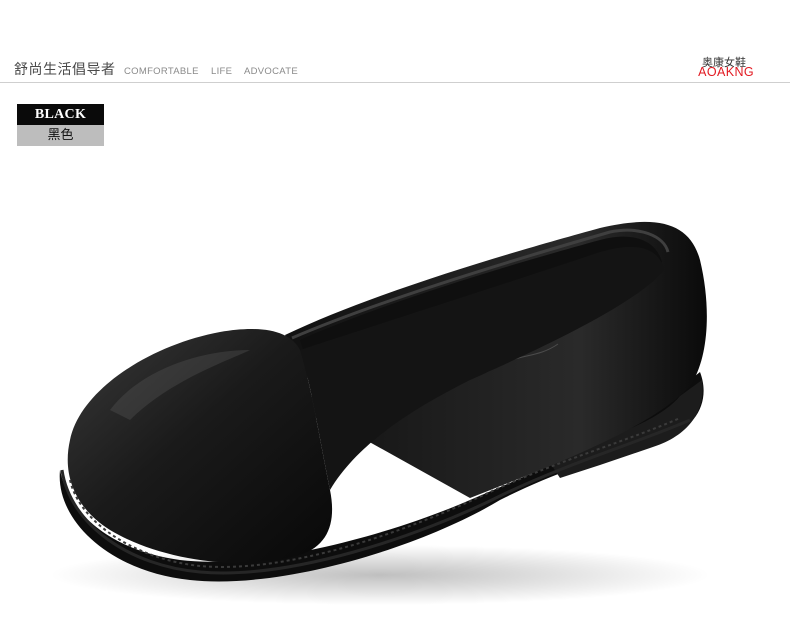  I want to click on slogan-word-life: LIFE, so click(222, 71).